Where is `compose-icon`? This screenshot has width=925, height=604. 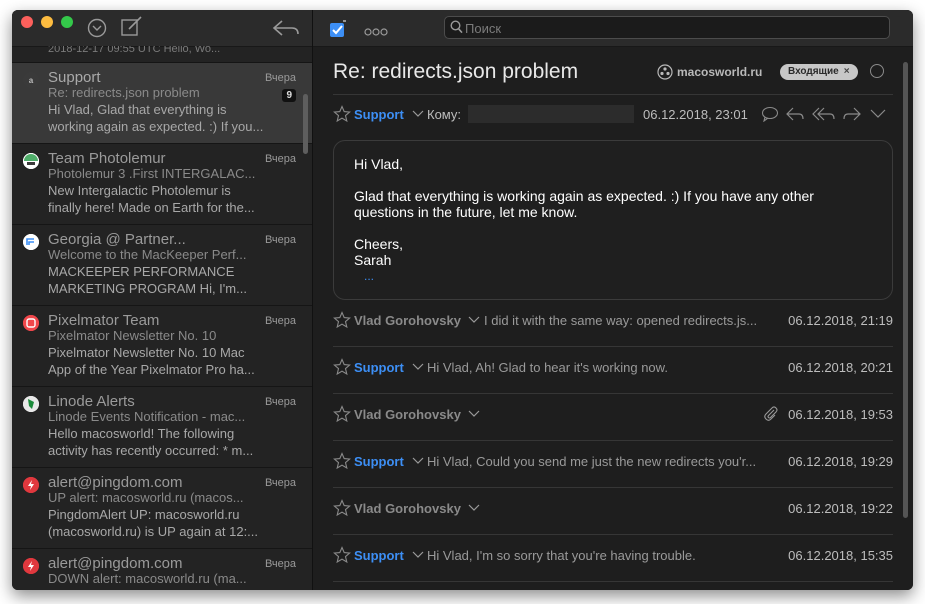 compose-icon is located at coordinates (132, 29).